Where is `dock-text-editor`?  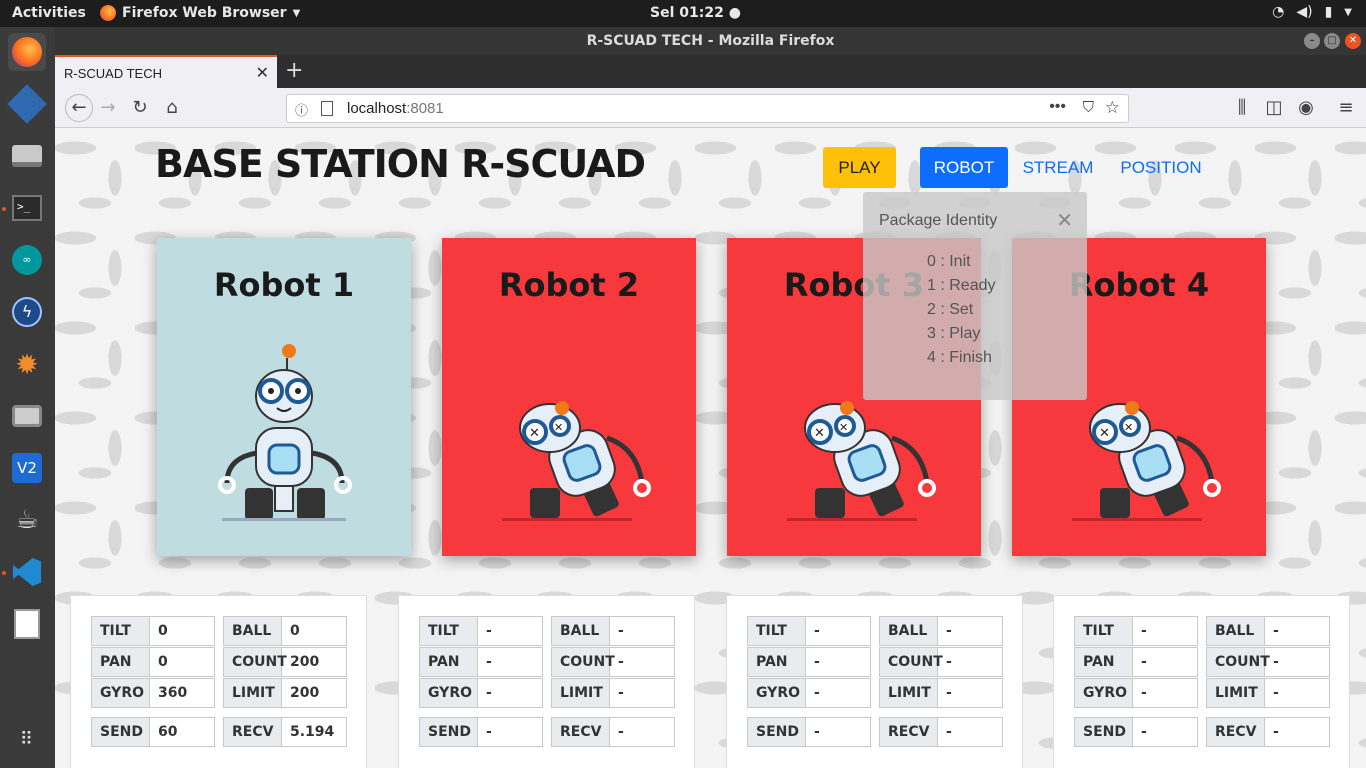
dock-text-editor is located at coordinates (27, 624).